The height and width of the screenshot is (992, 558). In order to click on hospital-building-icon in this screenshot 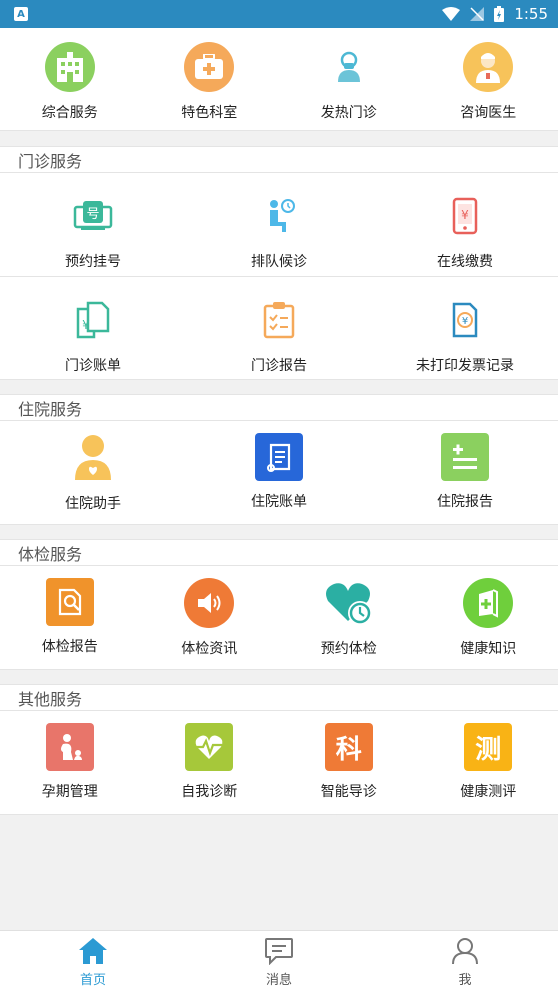, I will do `click(69, 67)`.